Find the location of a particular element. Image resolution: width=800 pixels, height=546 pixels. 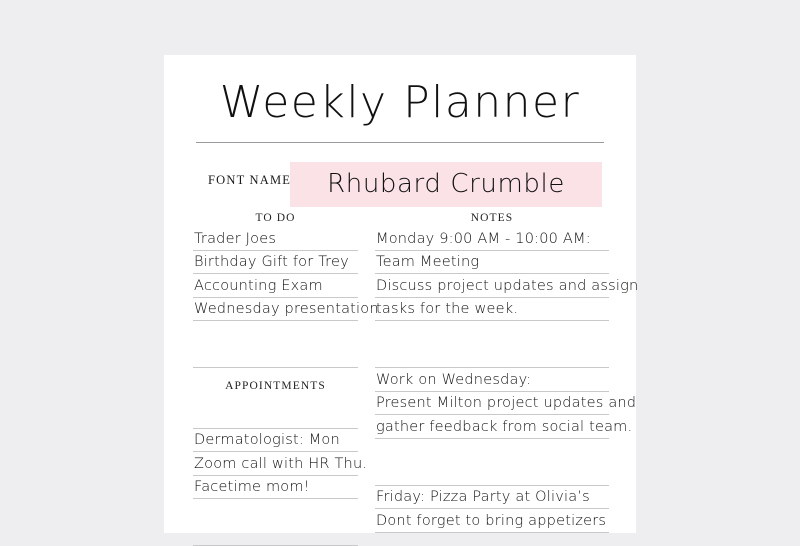

font-name-value: Rhubard Crumble is located at coordinates (446, 184).